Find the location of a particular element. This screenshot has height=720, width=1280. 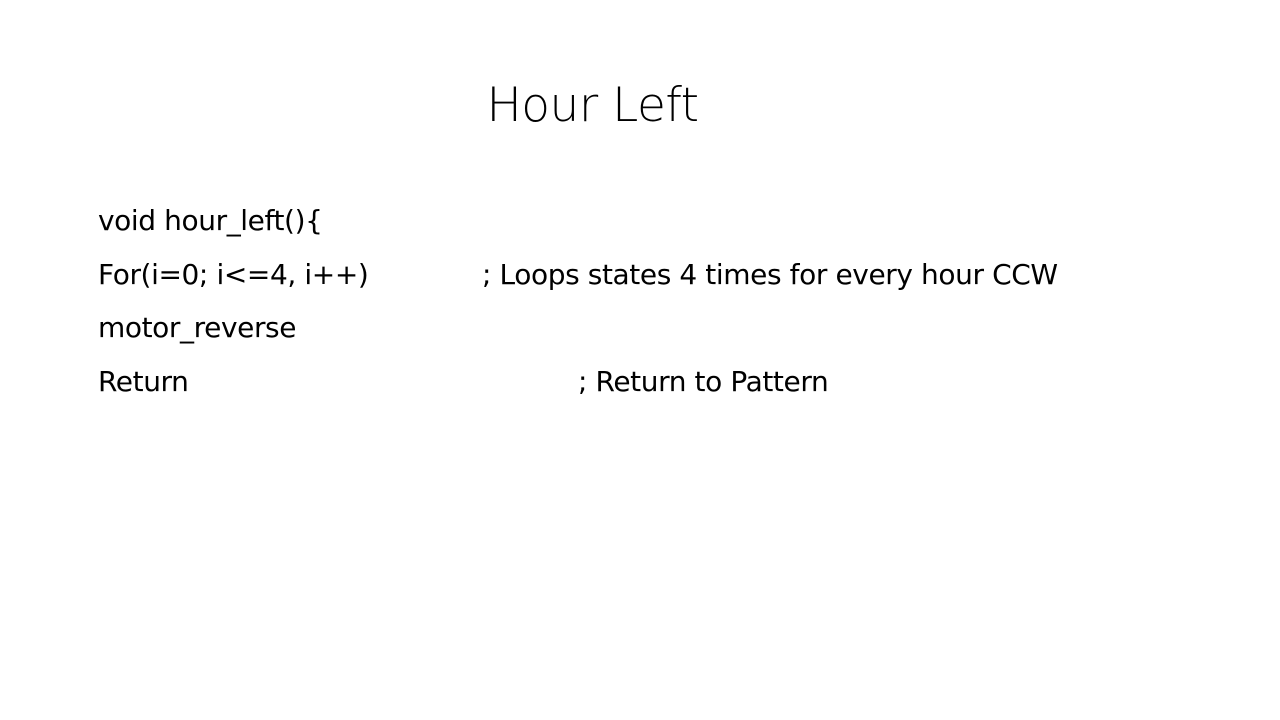

code-text: void hour_left(){ is located at coordinates (210, 220).